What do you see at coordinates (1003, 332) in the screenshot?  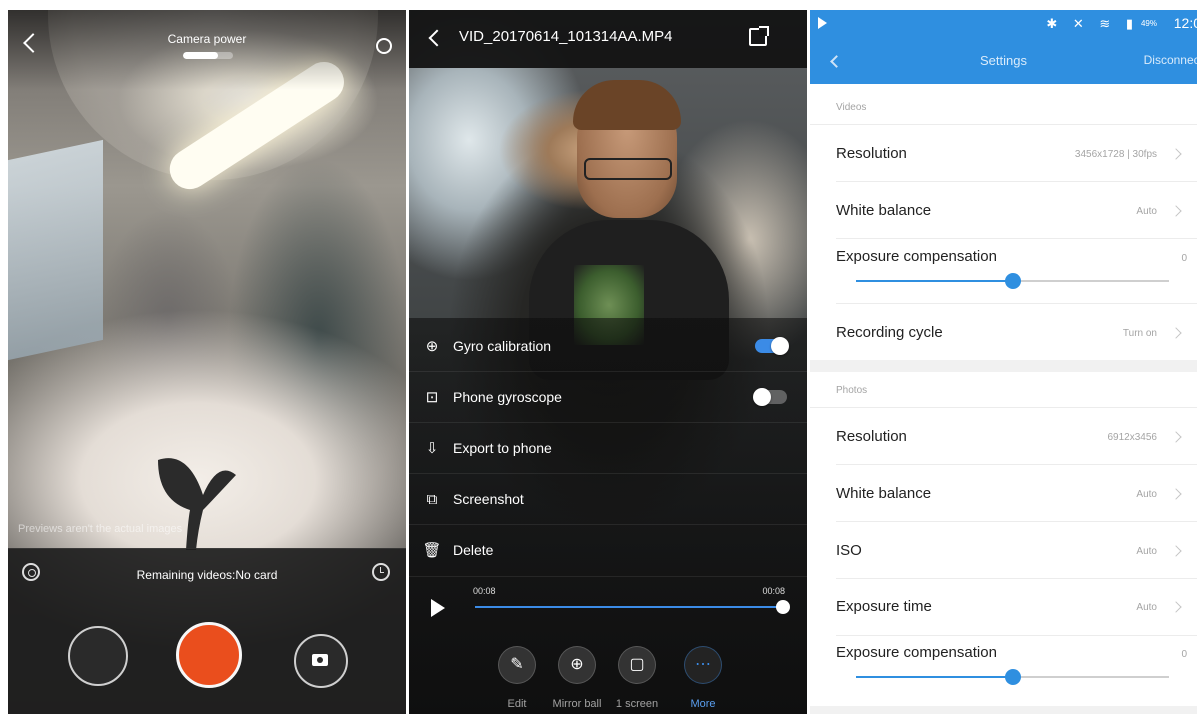 I see `recording-cycle-row: Recording cycle Turn on` at bounding box center [1003, 332].